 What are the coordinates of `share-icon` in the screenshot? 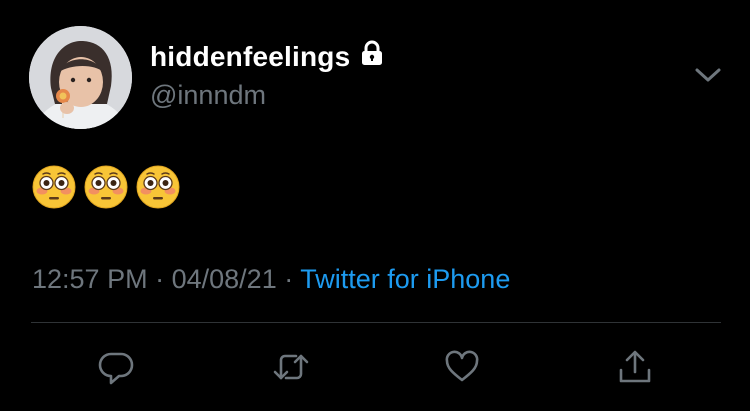 It's located at (635, 366).